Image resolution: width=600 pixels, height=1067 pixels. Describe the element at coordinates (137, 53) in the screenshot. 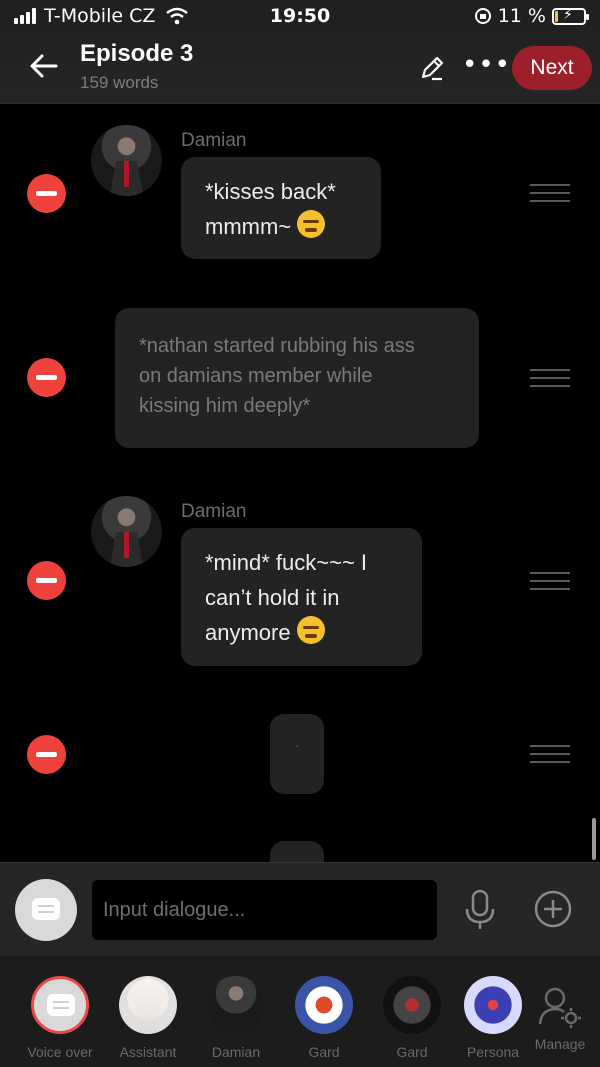

I see `page-title: Episode 3` at that location.